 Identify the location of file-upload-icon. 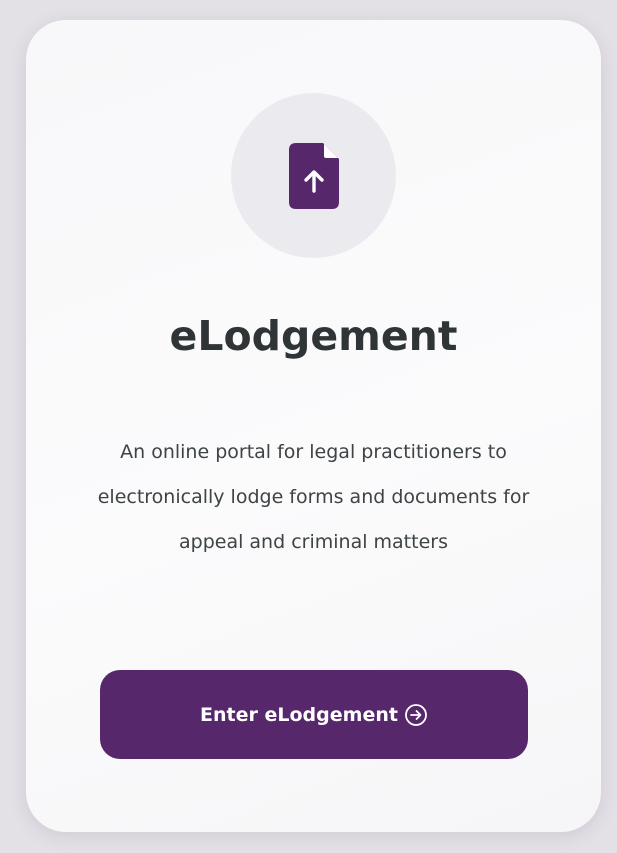
(313, 175).